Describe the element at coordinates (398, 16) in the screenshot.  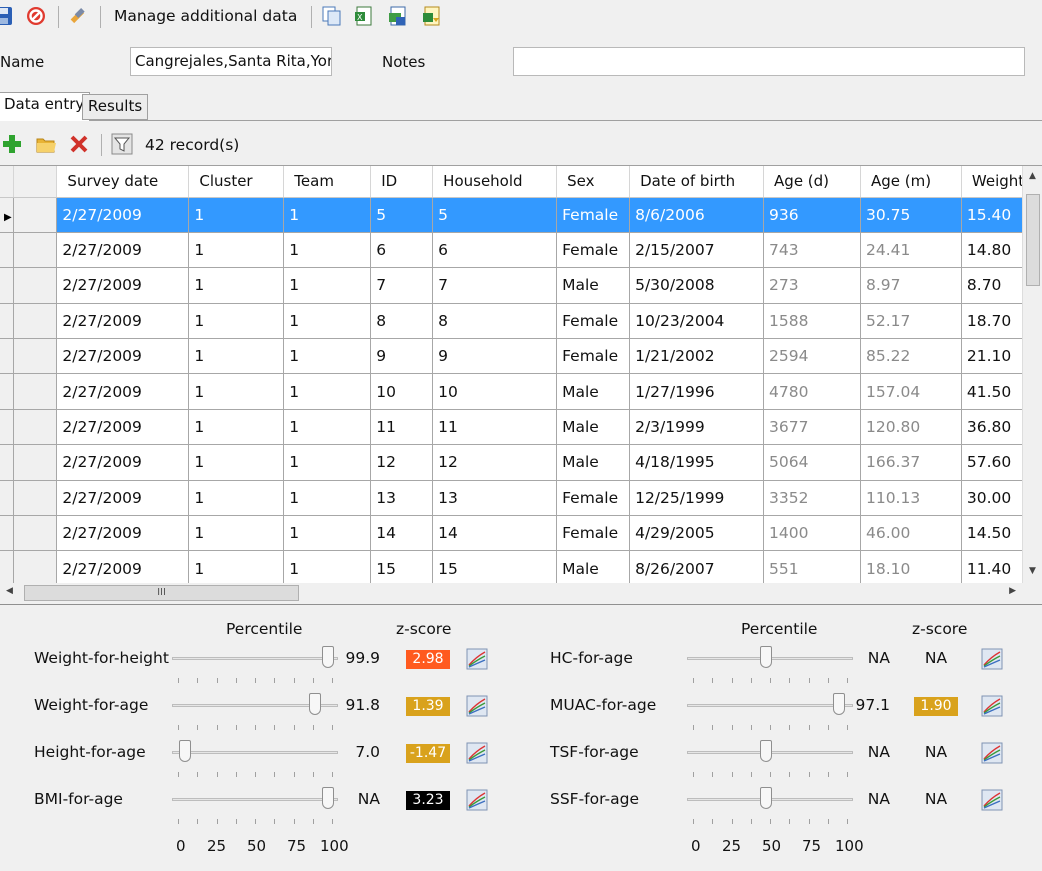
I see `export-report-icon` at that location.